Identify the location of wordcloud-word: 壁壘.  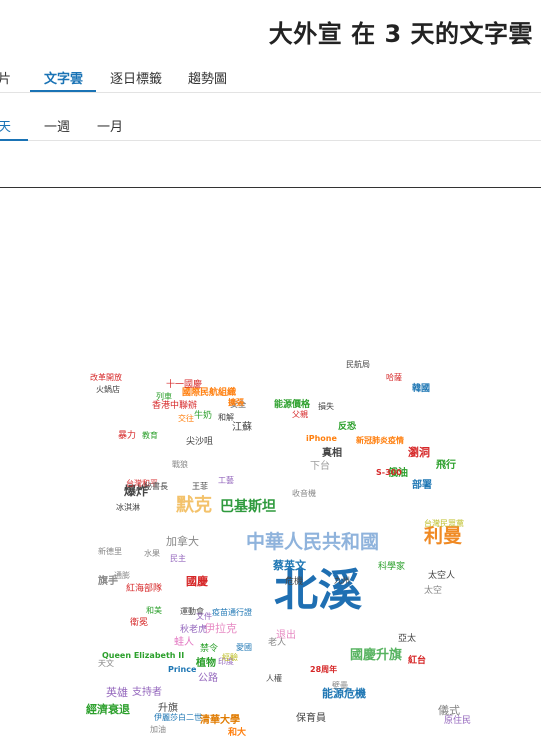
(340, 685).